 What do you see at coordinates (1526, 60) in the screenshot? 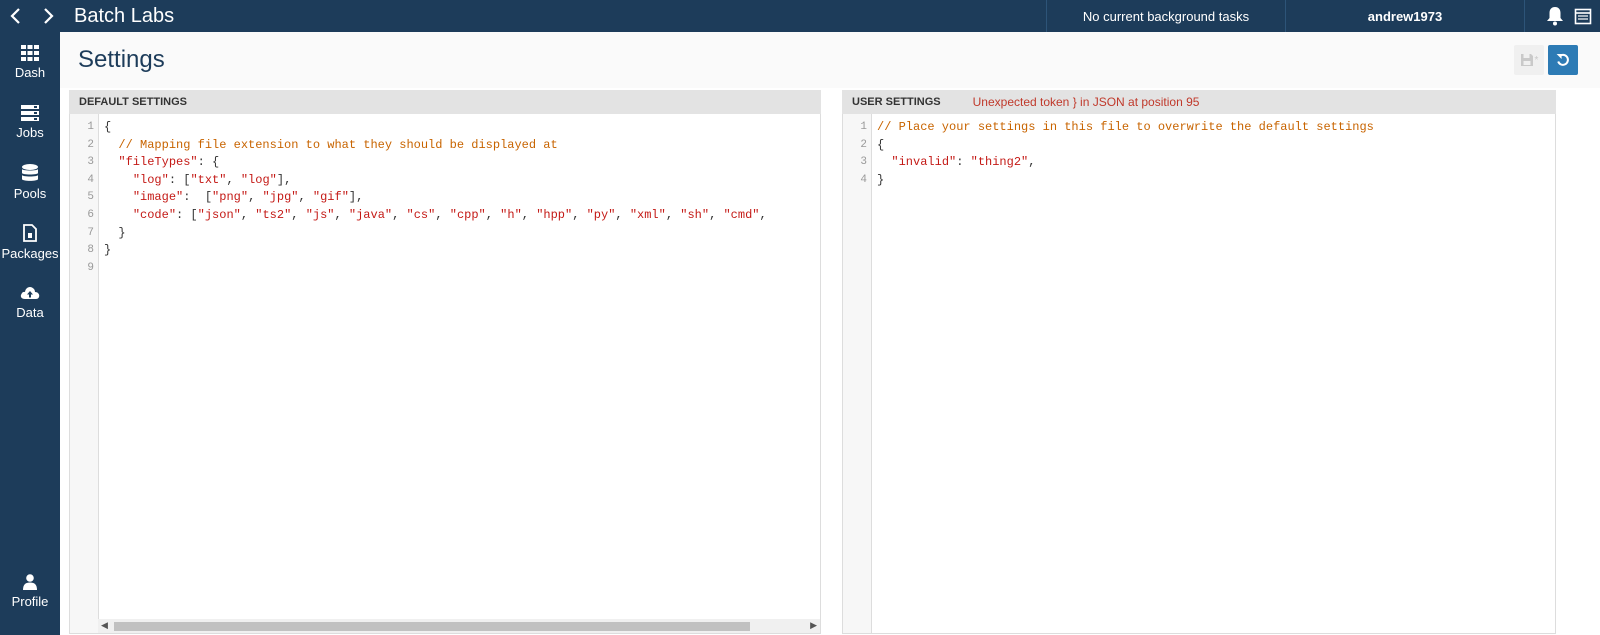
I see `floppy-disk-icon` at bounding box center [1526, 60].